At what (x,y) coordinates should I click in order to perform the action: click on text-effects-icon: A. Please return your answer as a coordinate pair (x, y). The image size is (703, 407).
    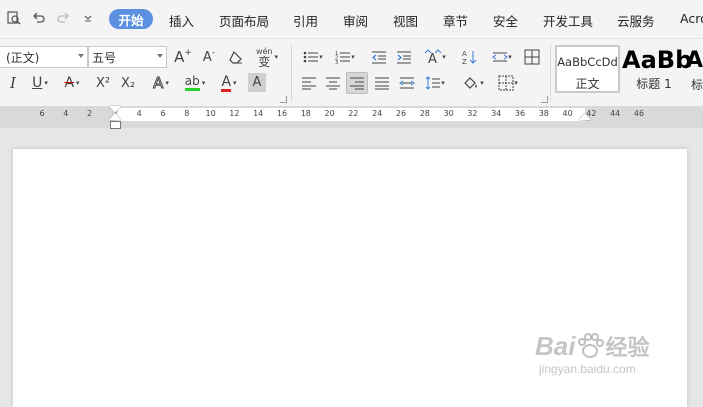
    Looking at the image, I should click on (158, 83).